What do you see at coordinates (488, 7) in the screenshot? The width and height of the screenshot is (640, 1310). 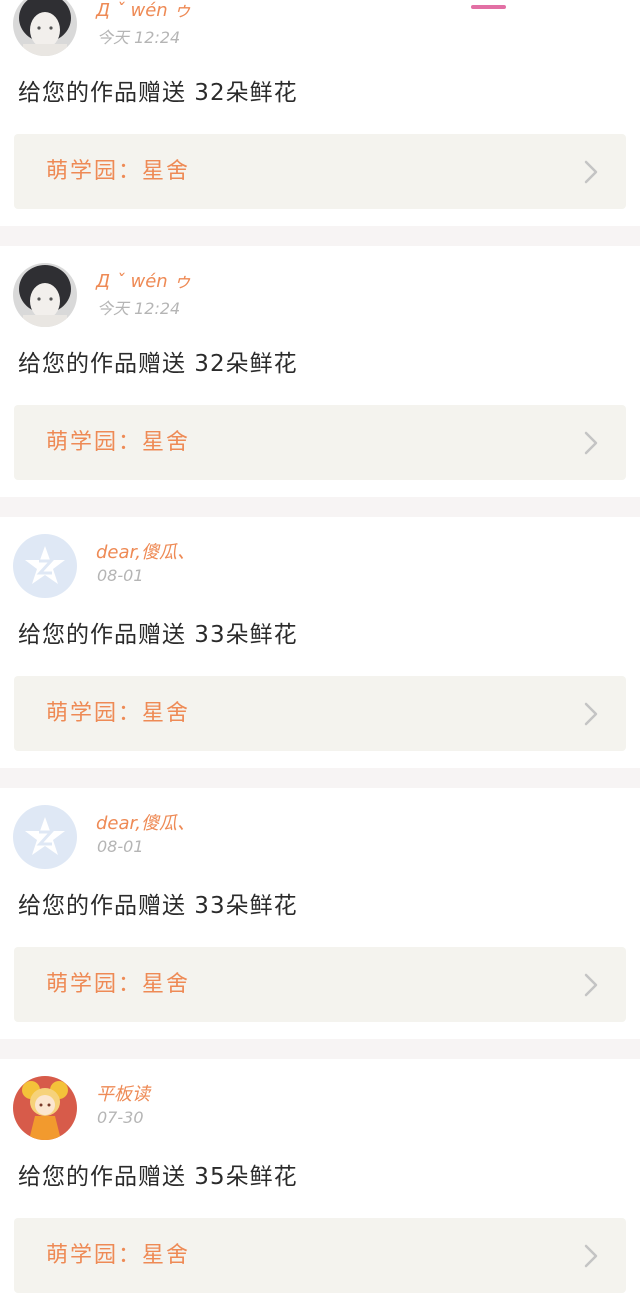 I see `active-tab-indicator` at bounding box center [488, 7].